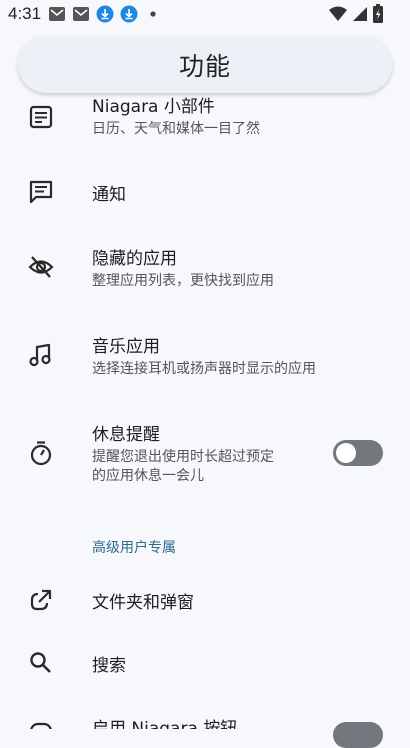 This screenshot has width=410, height=748. What do you see at coordinates (134, 548) in the screenshot?
I see `section-header-power-user: 高级用户专属` at bounding box center [134, 548].